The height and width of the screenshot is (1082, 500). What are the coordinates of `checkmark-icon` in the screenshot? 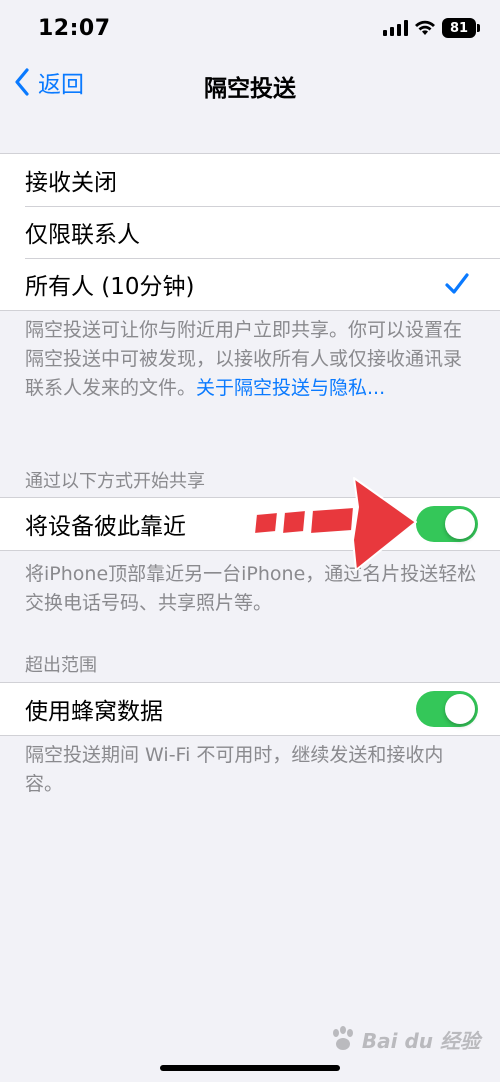 It's located at (457, 283).